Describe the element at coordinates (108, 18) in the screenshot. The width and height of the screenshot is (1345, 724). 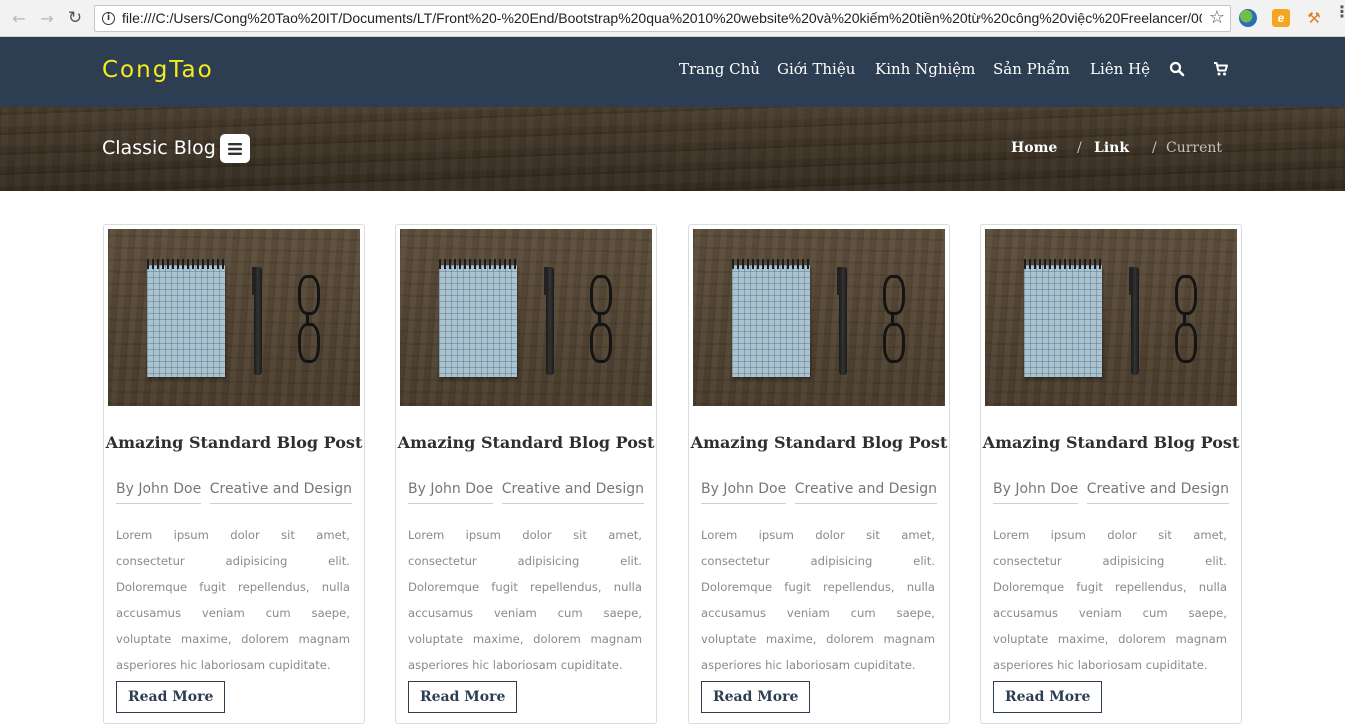
I see `info-icon: i` at that location.